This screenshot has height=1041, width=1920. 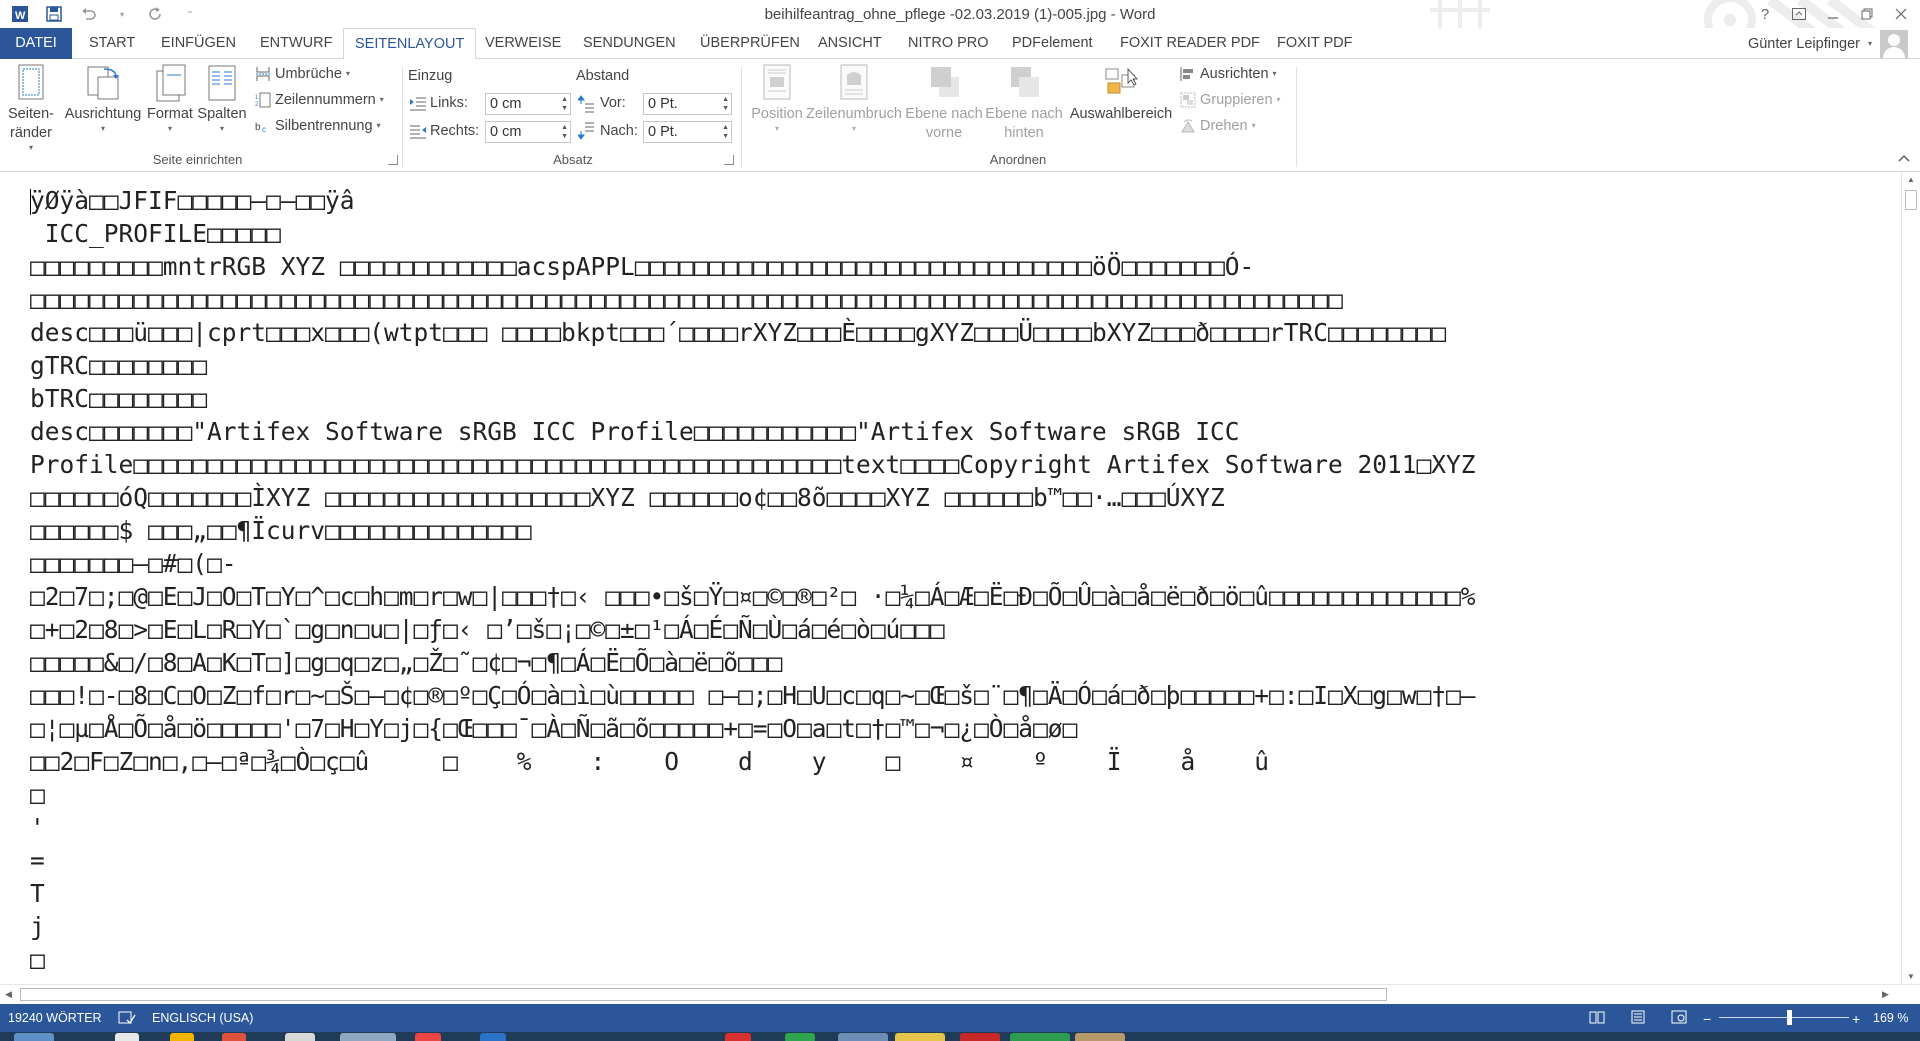 I want to click on spacing-before-input: 0 Pt. ▲ ▼, so click(x=687, y=104).